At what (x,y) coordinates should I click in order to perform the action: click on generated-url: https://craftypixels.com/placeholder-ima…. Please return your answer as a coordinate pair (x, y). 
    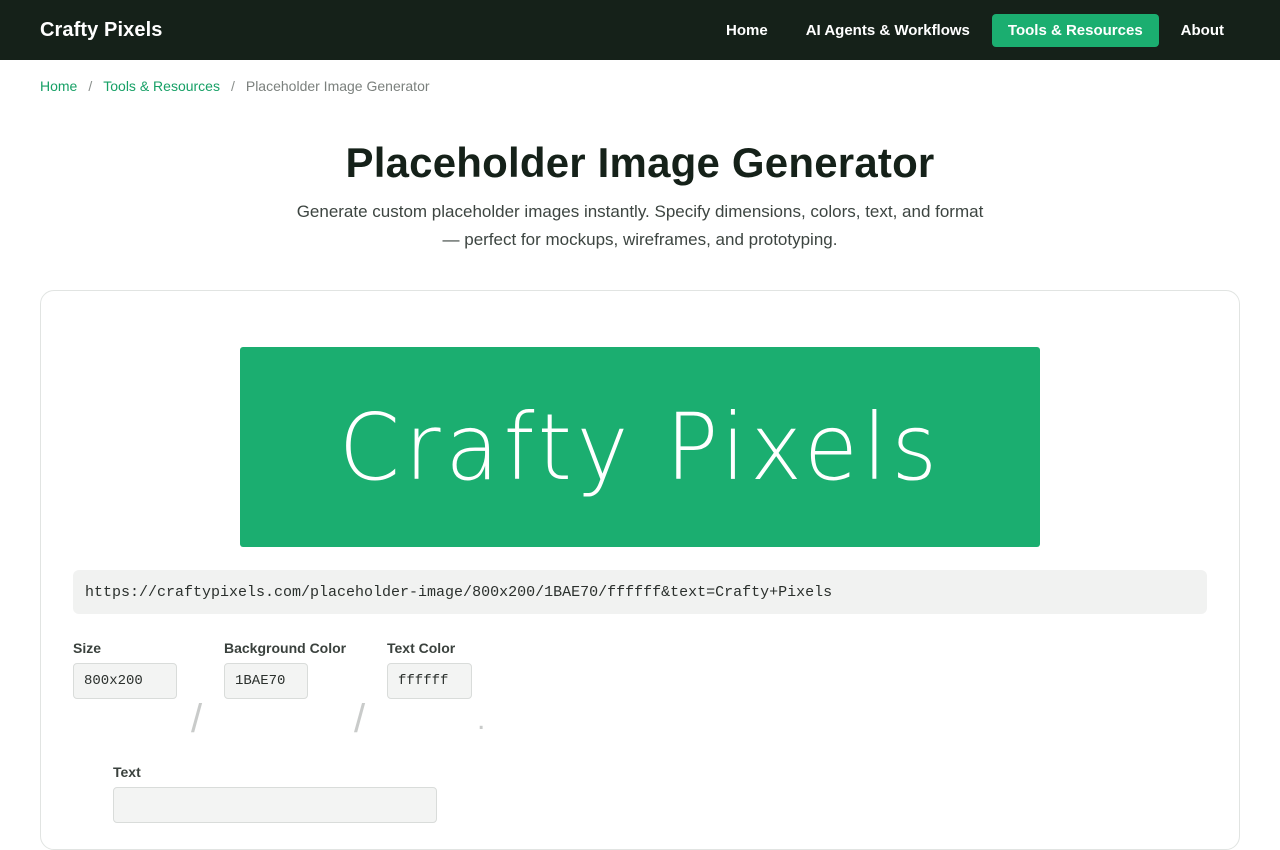
    Looking at the image, I should click on (640, 592).